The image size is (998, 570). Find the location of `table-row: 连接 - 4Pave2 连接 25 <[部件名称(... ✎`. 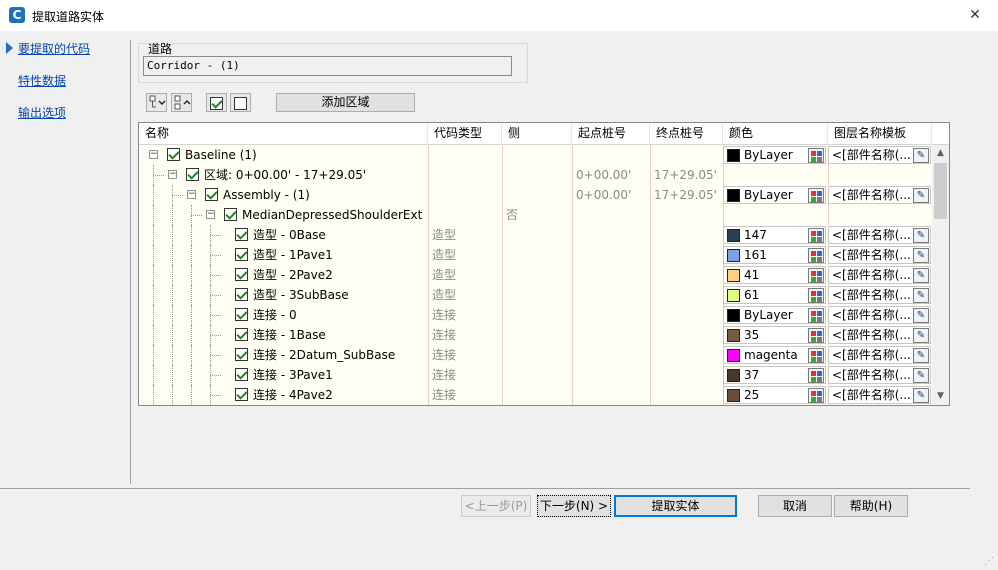

table-row: 连接 - 4Pave2 连接 25 <[部件名称(... ✎ is located at coordinates (535, 395).